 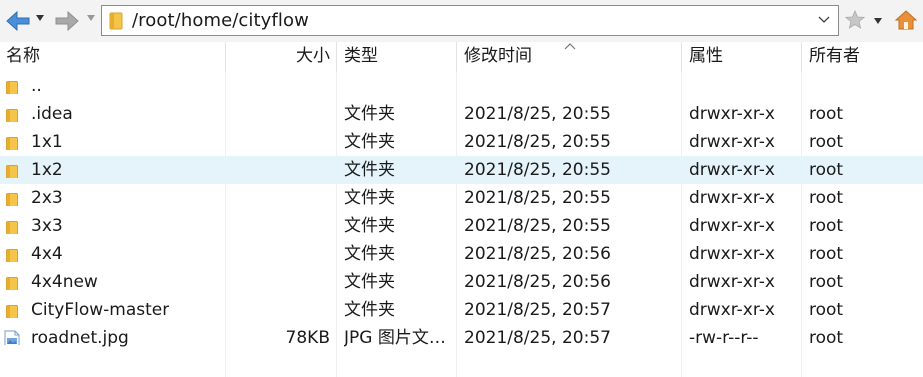 I want to click on column-permissions: 属性, so click(x=706, y=57).